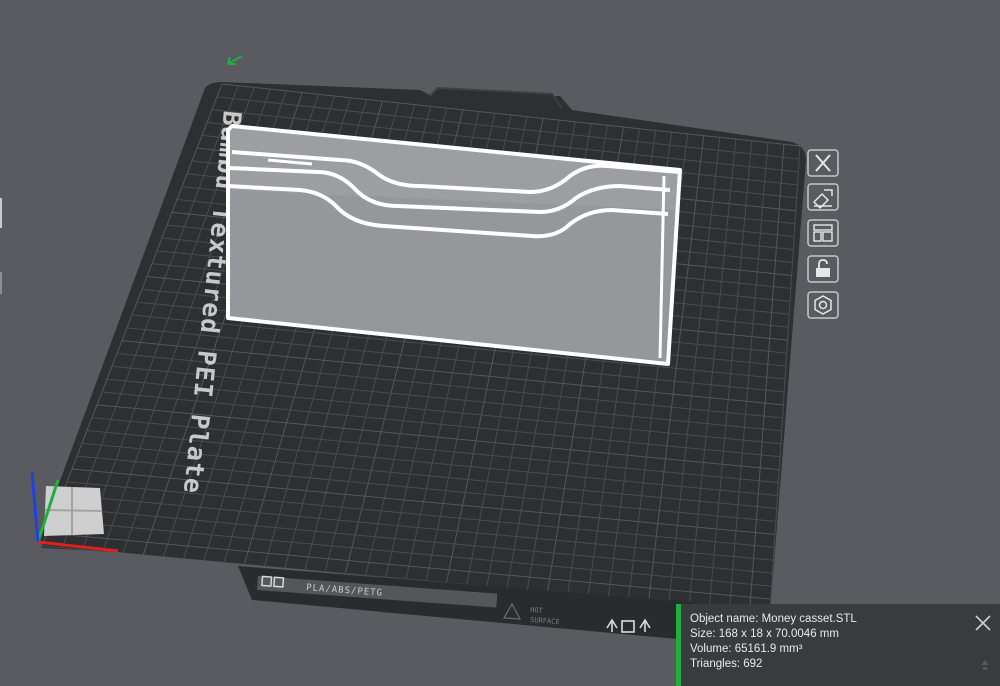 This screenshot has height=686, width=1000. I want to click on object-size: Size: 168 x 18 x 70.0046 mm, so click(764, 634).